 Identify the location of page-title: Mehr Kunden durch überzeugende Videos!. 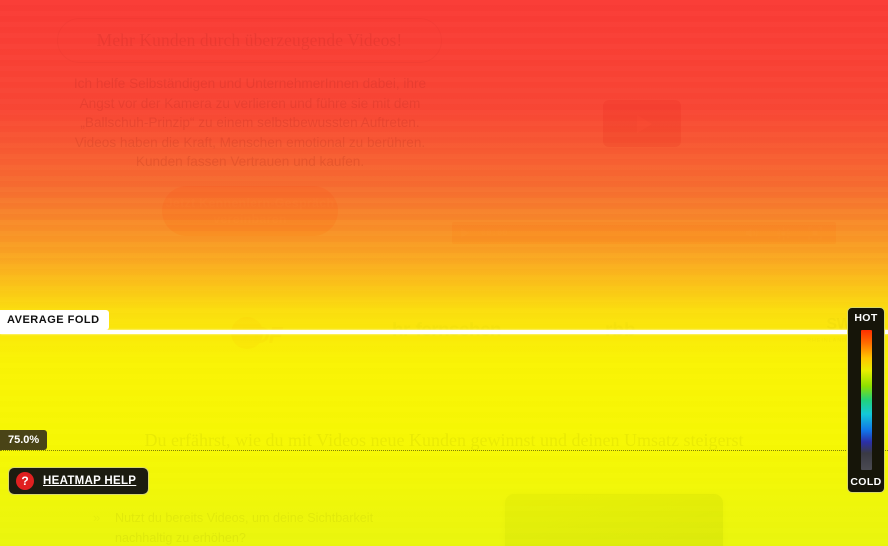
(249, 40).